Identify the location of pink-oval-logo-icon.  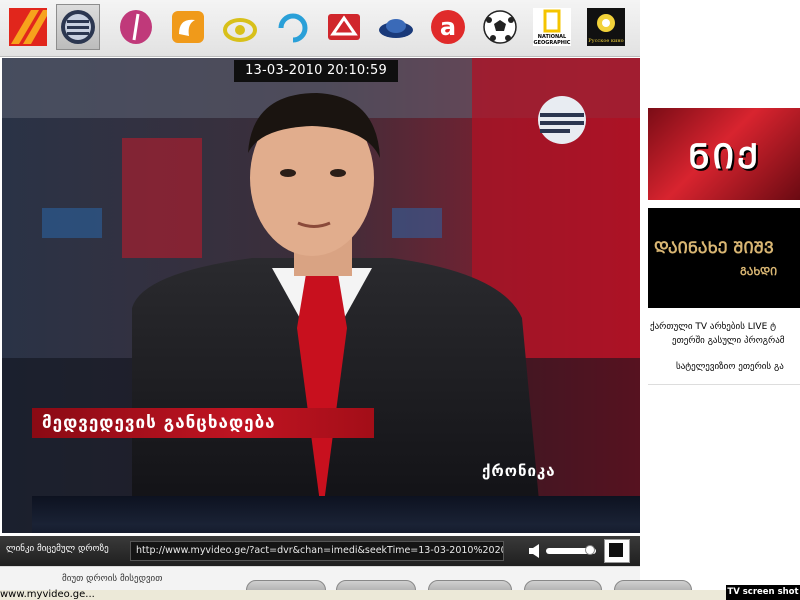
(136, 27).